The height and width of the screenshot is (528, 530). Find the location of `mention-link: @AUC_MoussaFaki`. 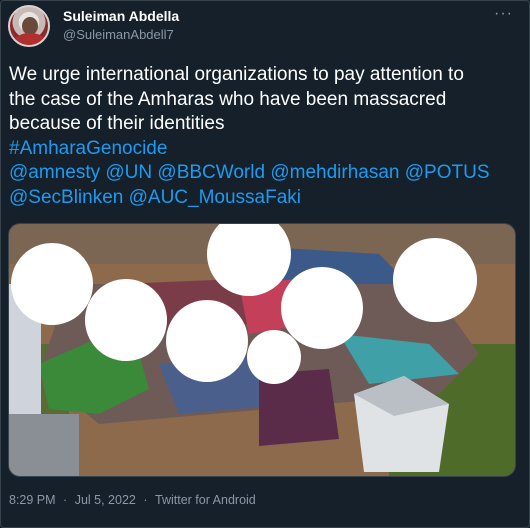

mention-link: @AUC_MoussaFaki is located at coordinates (215, 197).